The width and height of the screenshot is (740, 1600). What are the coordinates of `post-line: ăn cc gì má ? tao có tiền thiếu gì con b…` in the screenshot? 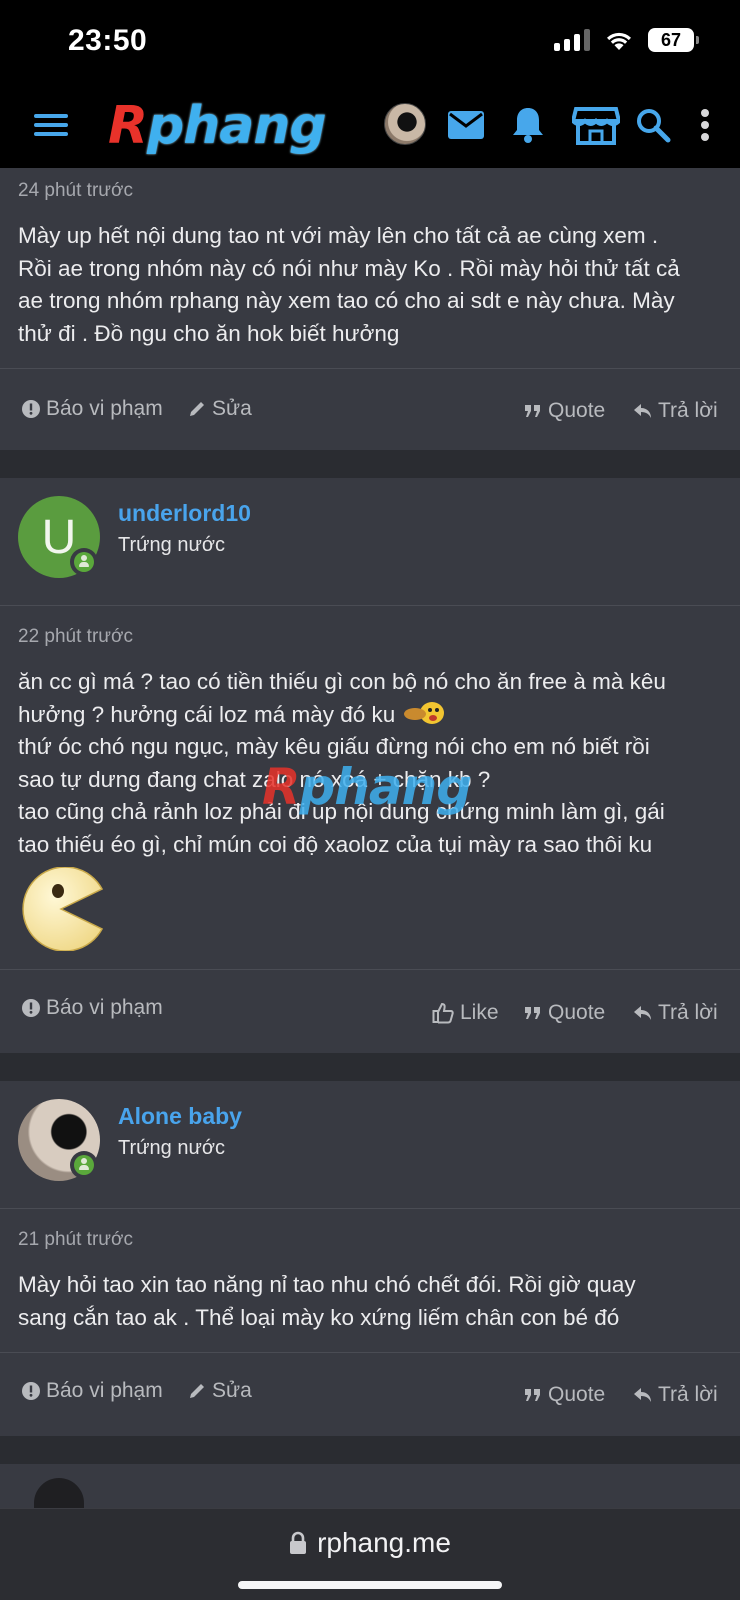 It's located at (342, 681).